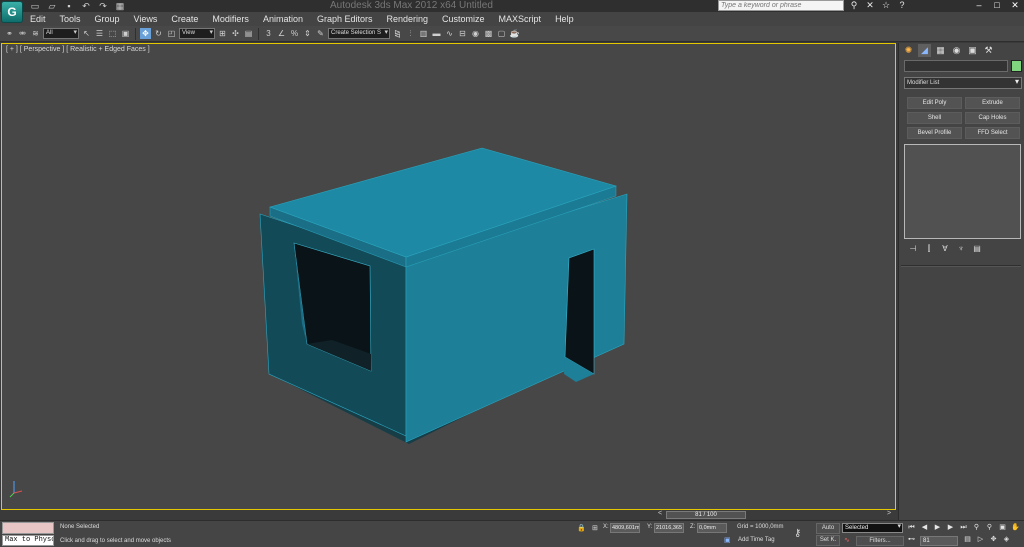  Describe the element at coordinates (993, 540) in the screenshot. I see `orbit-icon: ✥` at that location.